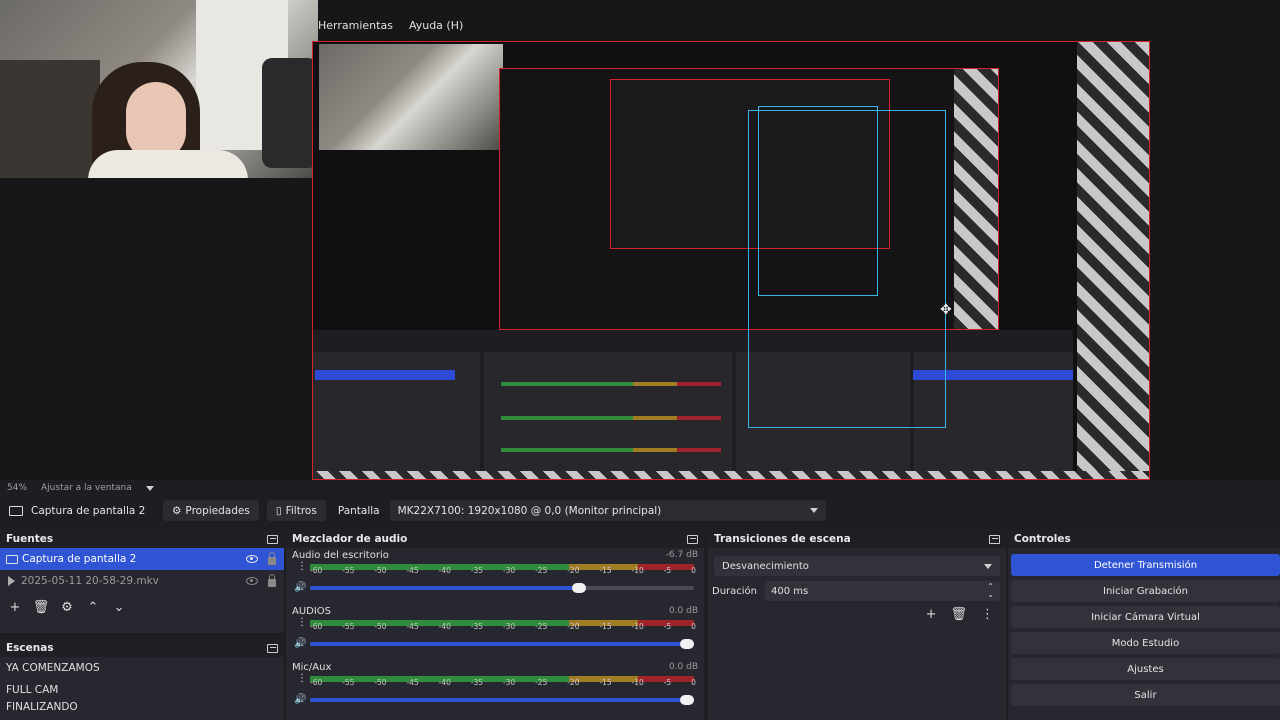  I want to click on transition-select: Desvanecimiento, so click(857, 566).